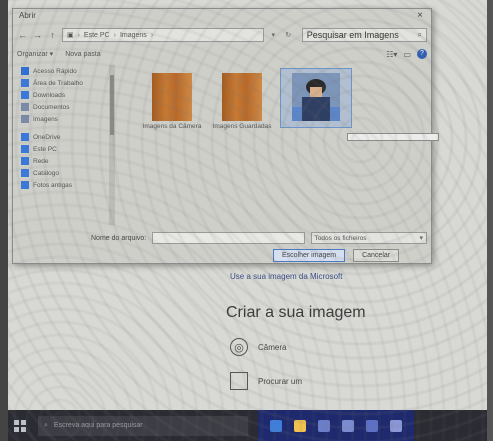 The image size is (493, 441). What do you see at coordinates (45, 119) in the screenshot?
I see `sidebar-item-label: Imagens` at bounding box center [45, 119].